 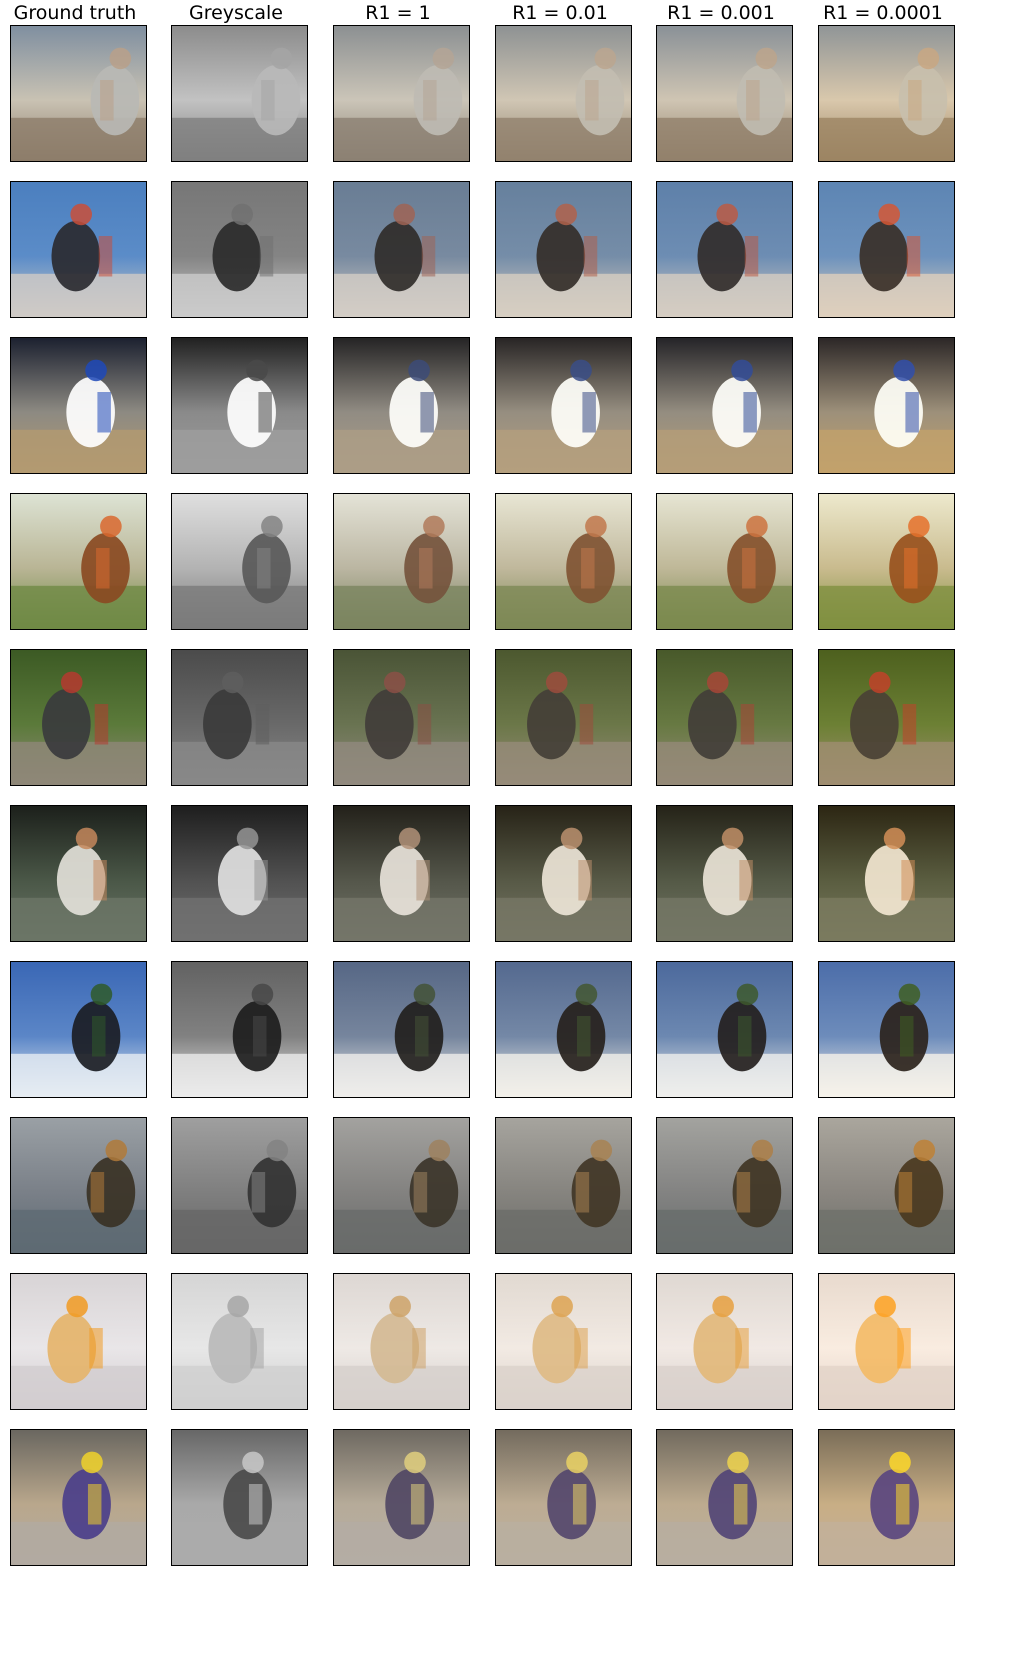 What do you see at coordinates (560, 13) in the screenshot?
I see `column-title: R1 = 0.01` at bounding box center [560, 13].